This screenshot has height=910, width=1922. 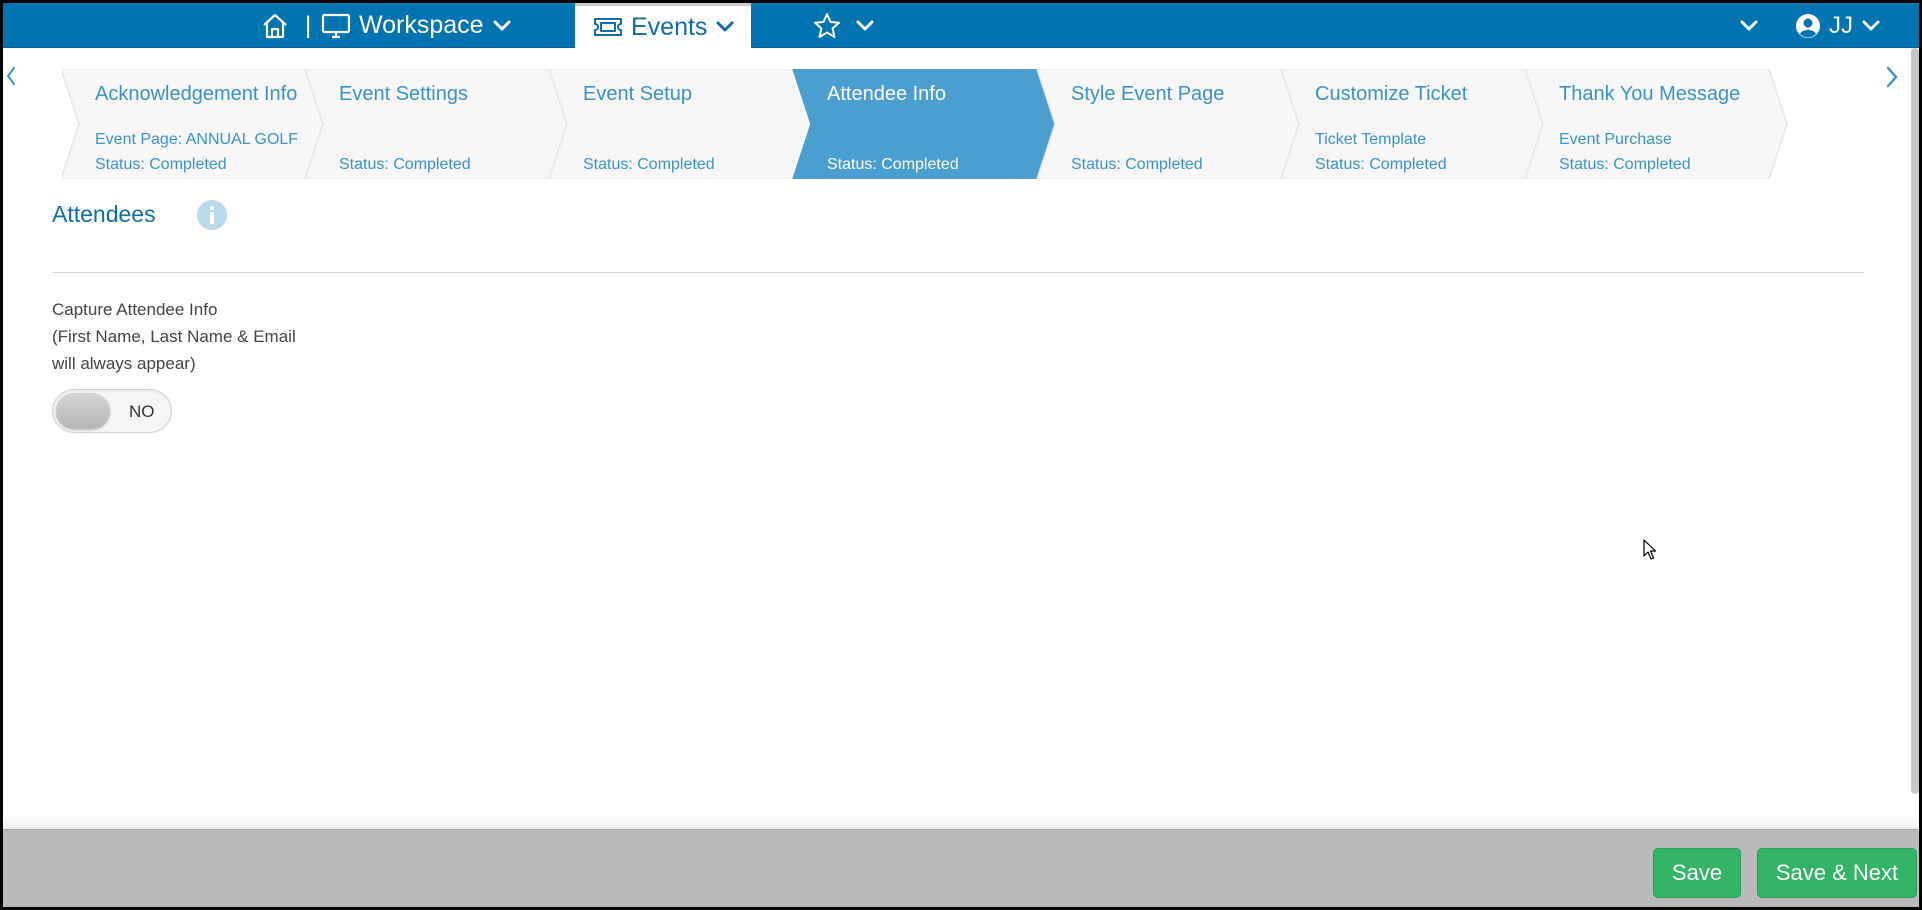 What do you see at coordinates (637, 94) in the screenshot?
I see `step-title: Event Setup` at bounding box center [637, 94].